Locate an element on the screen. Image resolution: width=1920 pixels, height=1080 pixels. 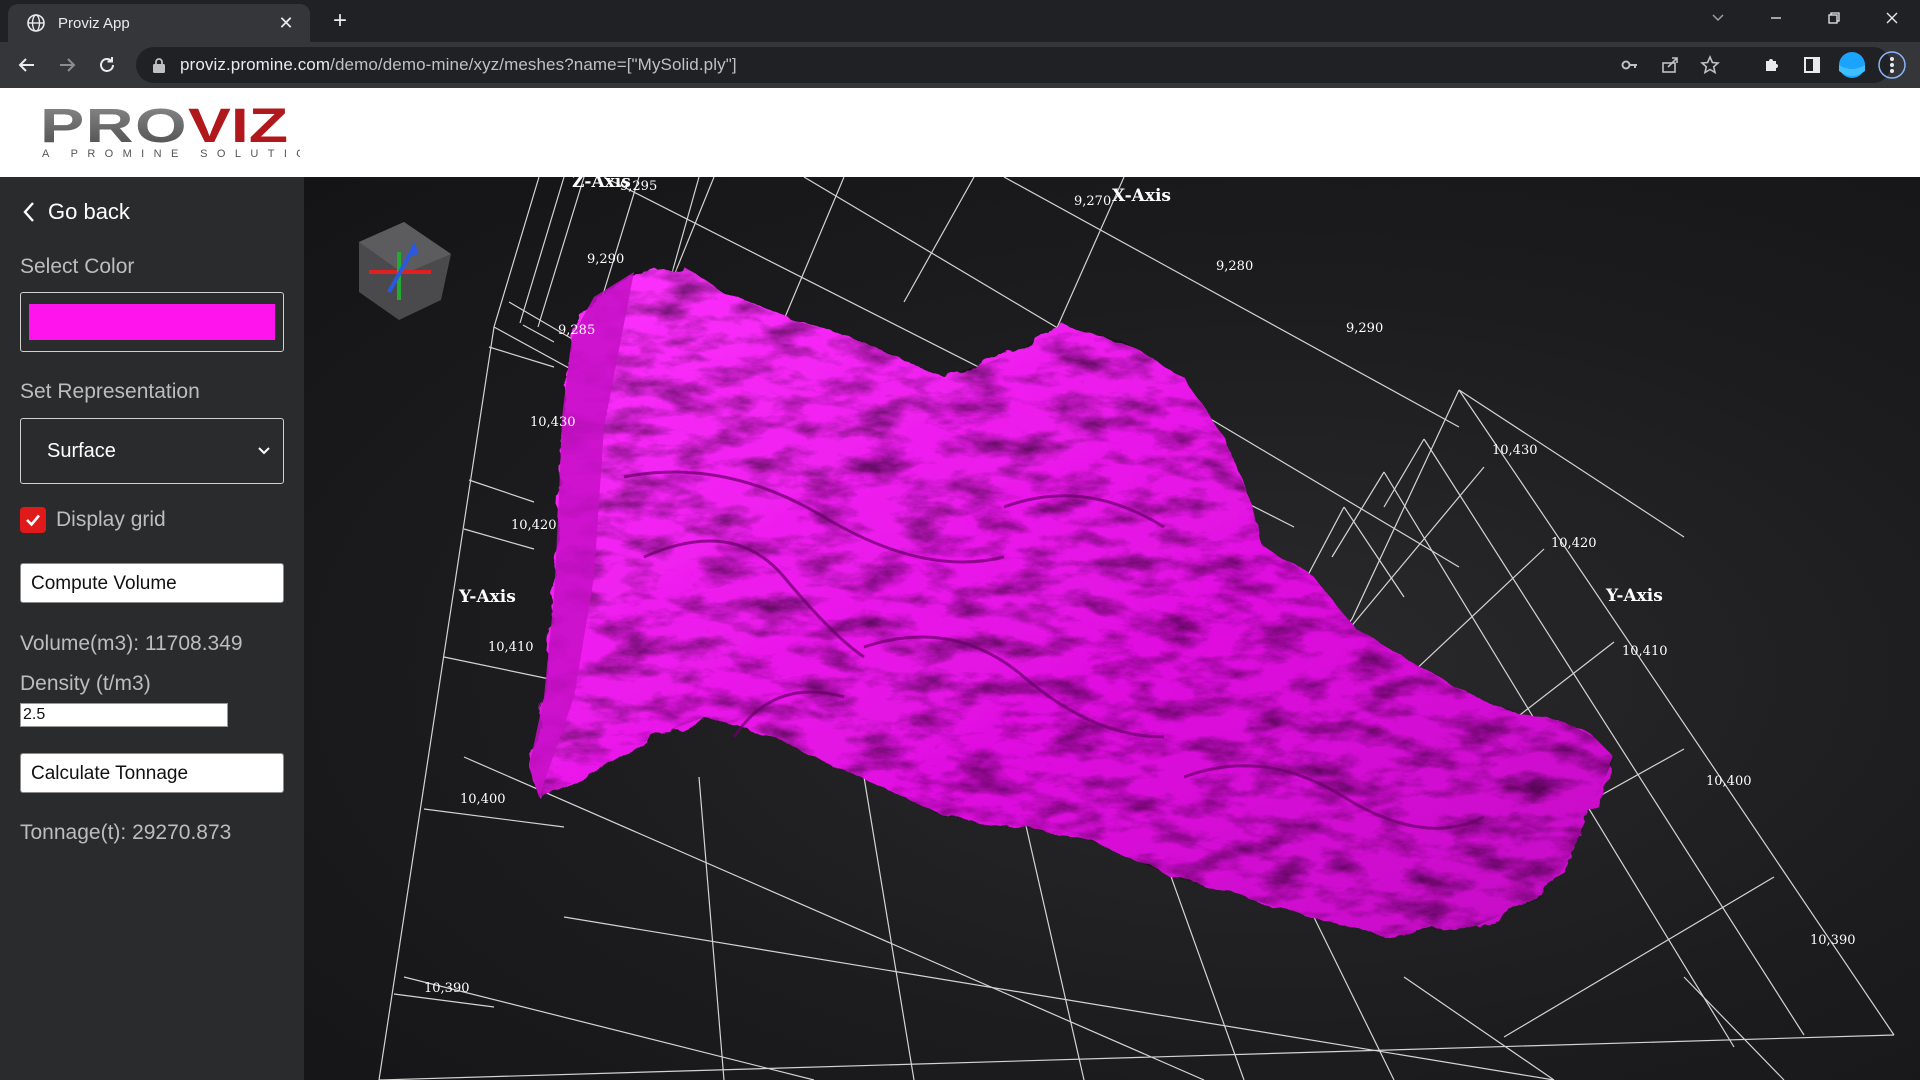
x-tick-label: 9,280 is located at coordinates (1234, 266).